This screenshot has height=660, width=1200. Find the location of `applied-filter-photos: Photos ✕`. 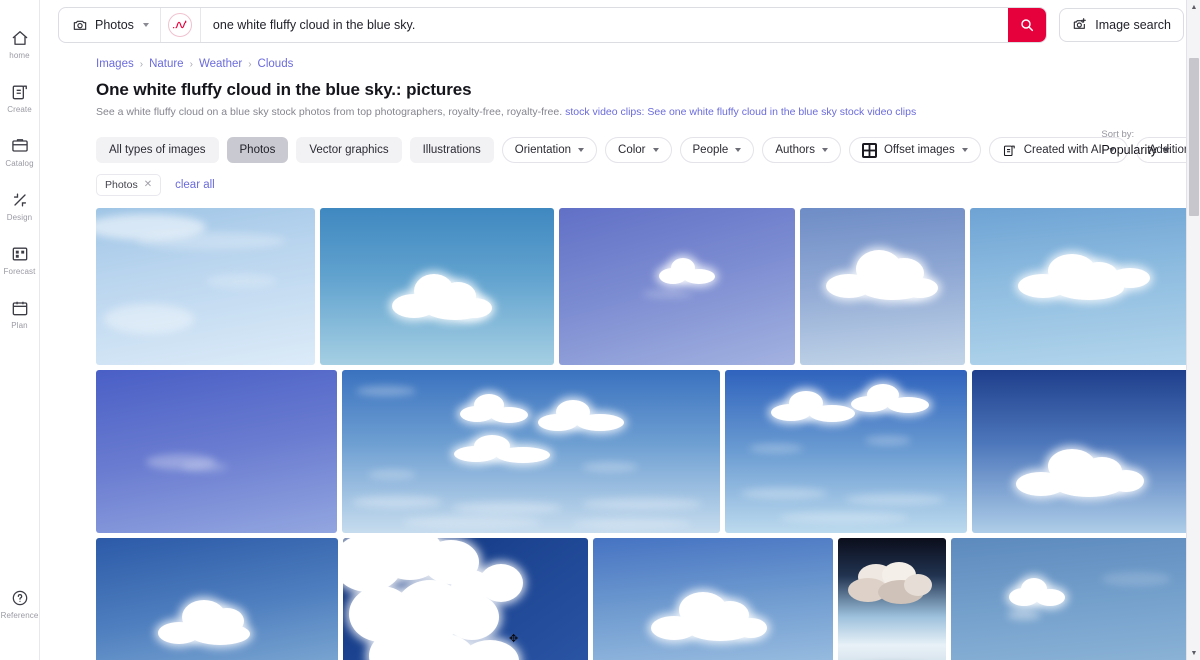

applied-filter-photos: Photos ✕ is located at coordinates (129, 185).